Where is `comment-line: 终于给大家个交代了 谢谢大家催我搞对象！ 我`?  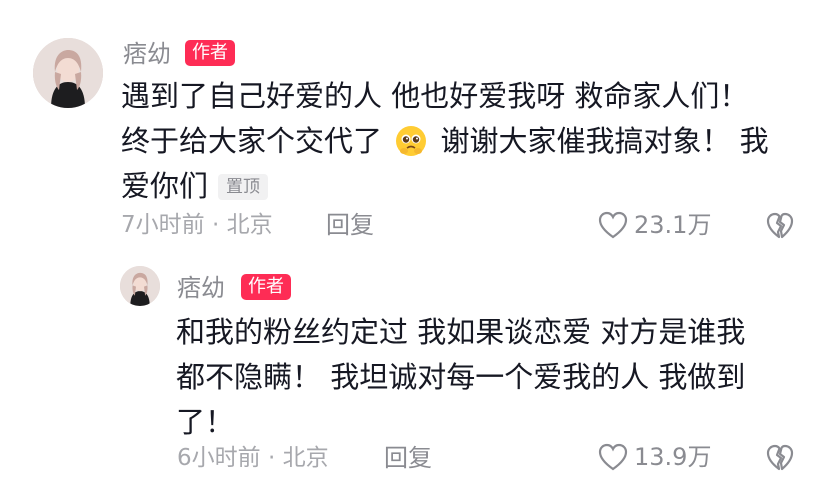
comment-line: 终于给大家个交代了 谢谢大家催我搞对象！ 我 is located at coordinates (466, 141).